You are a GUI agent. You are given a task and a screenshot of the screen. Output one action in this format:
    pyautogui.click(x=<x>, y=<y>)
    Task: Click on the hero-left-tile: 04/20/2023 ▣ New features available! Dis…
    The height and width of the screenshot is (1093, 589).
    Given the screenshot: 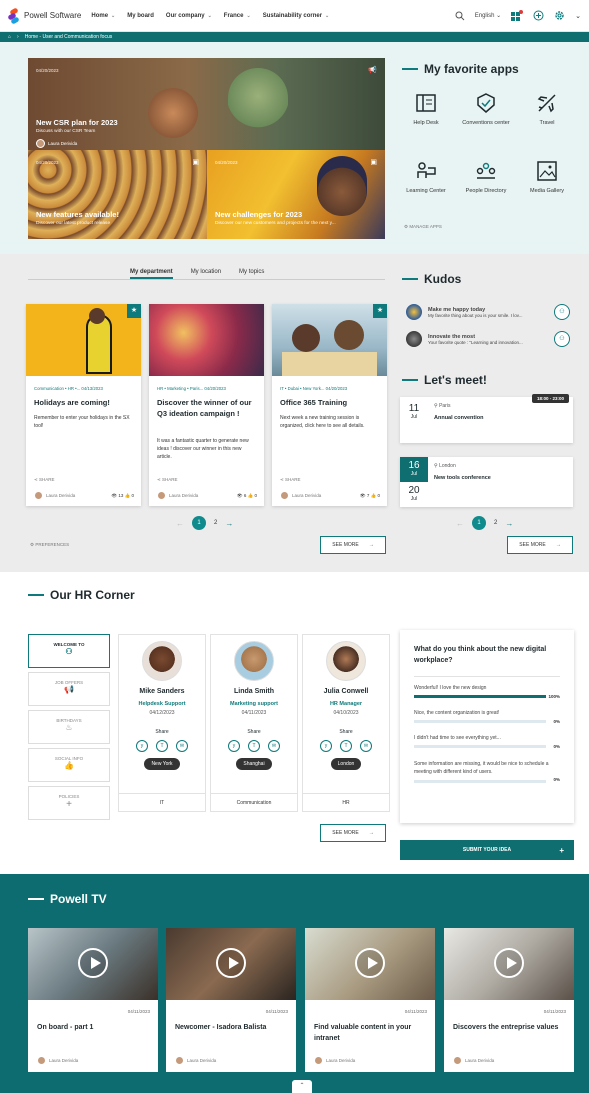 What is the action you would take?
    pyautogui.click(x=117, y=194)
    